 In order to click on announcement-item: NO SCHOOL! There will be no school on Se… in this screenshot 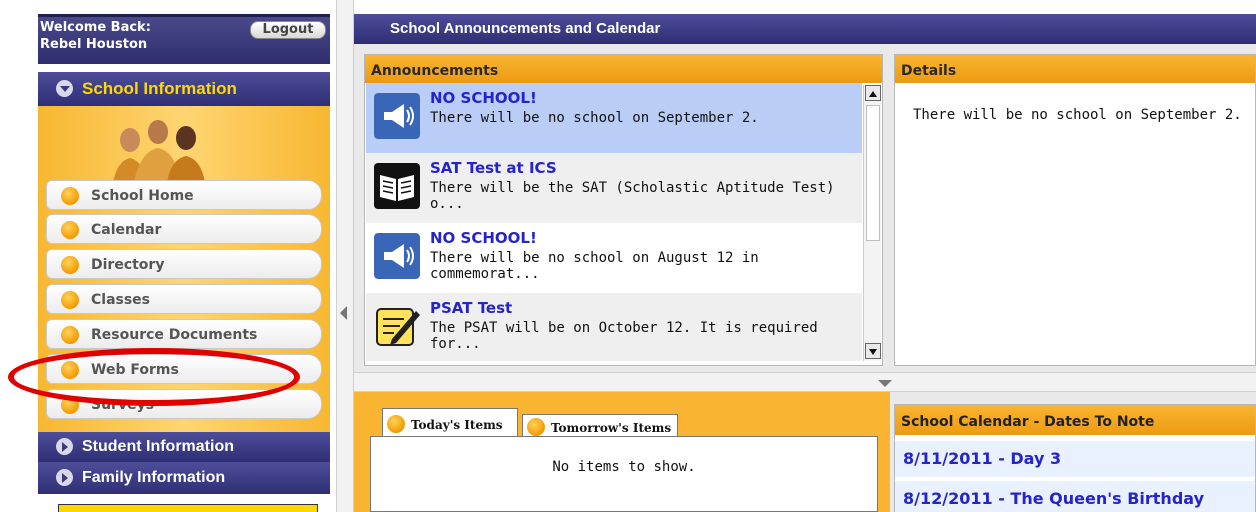, I will do `click(614, 118)`.